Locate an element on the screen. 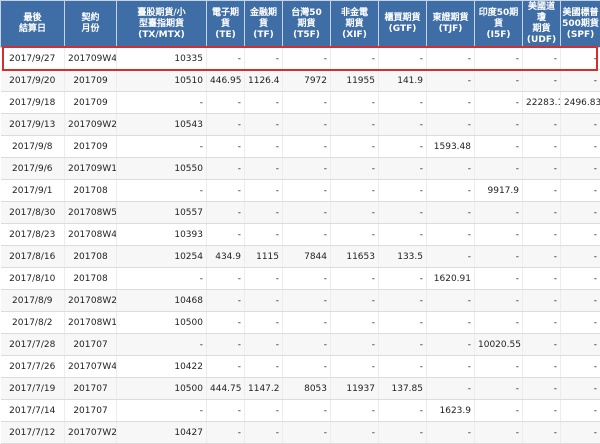 The height and width of the screenshot is (444, 600). table-row: 2017/9/13201709W210543--------- is located at coordinates (300, 125).